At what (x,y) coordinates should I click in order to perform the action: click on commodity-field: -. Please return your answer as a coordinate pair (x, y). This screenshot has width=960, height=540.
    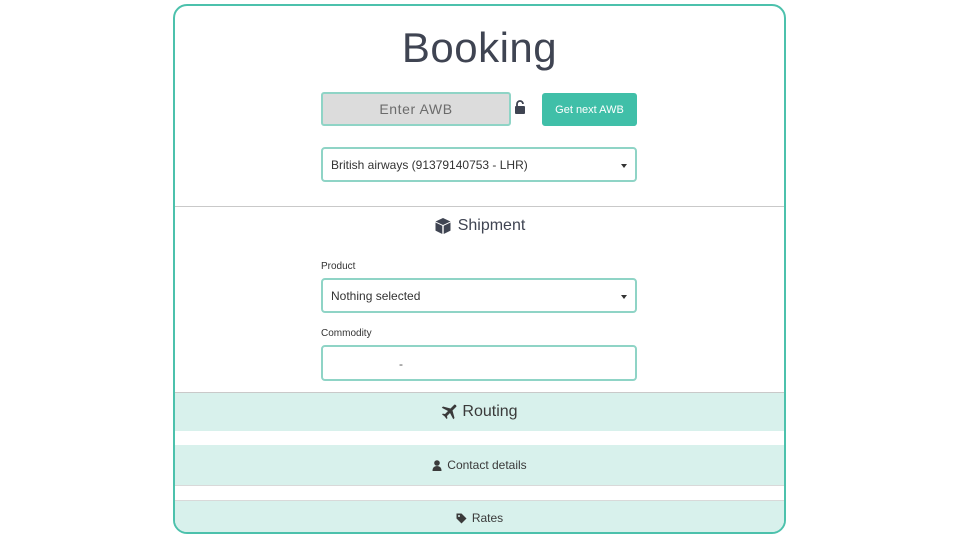
    Looking at the image, I should click on (479, 363).